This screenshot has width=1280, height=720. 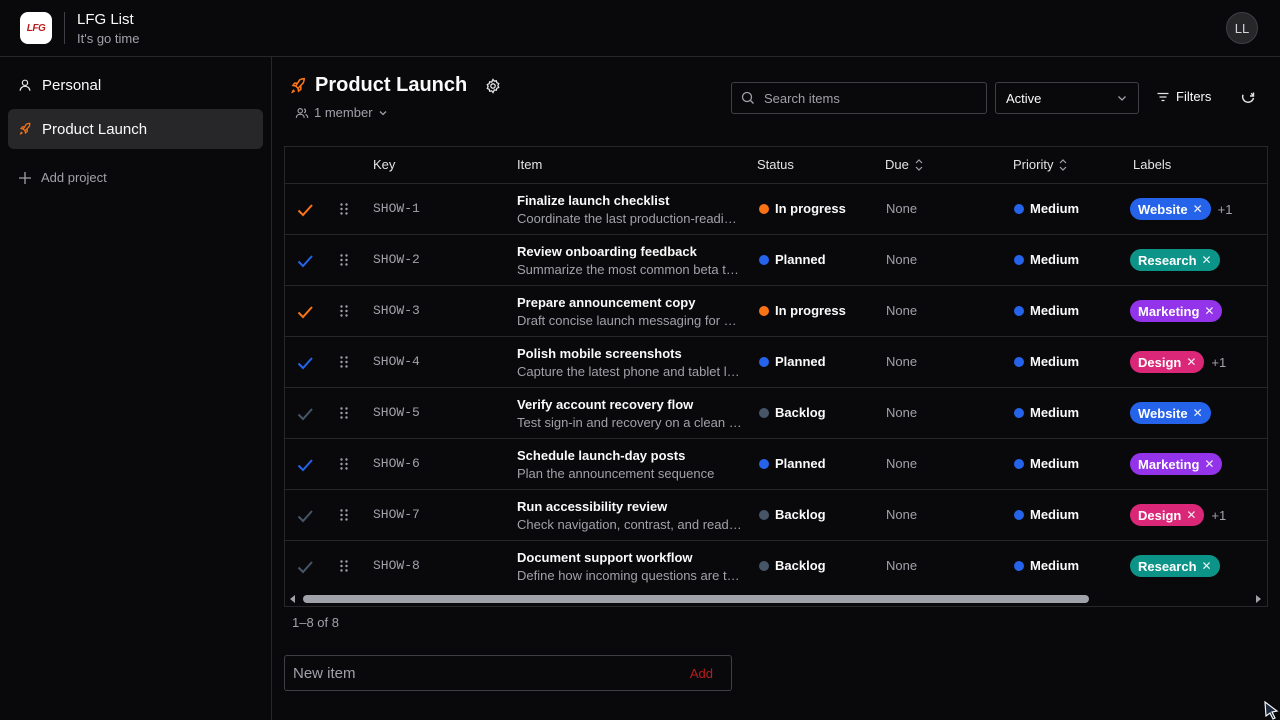 What do you see at coordinates (605, 404) in the screenshot?
I see `item-title: Verify account recovery flow` at bounding box center [605, 404].